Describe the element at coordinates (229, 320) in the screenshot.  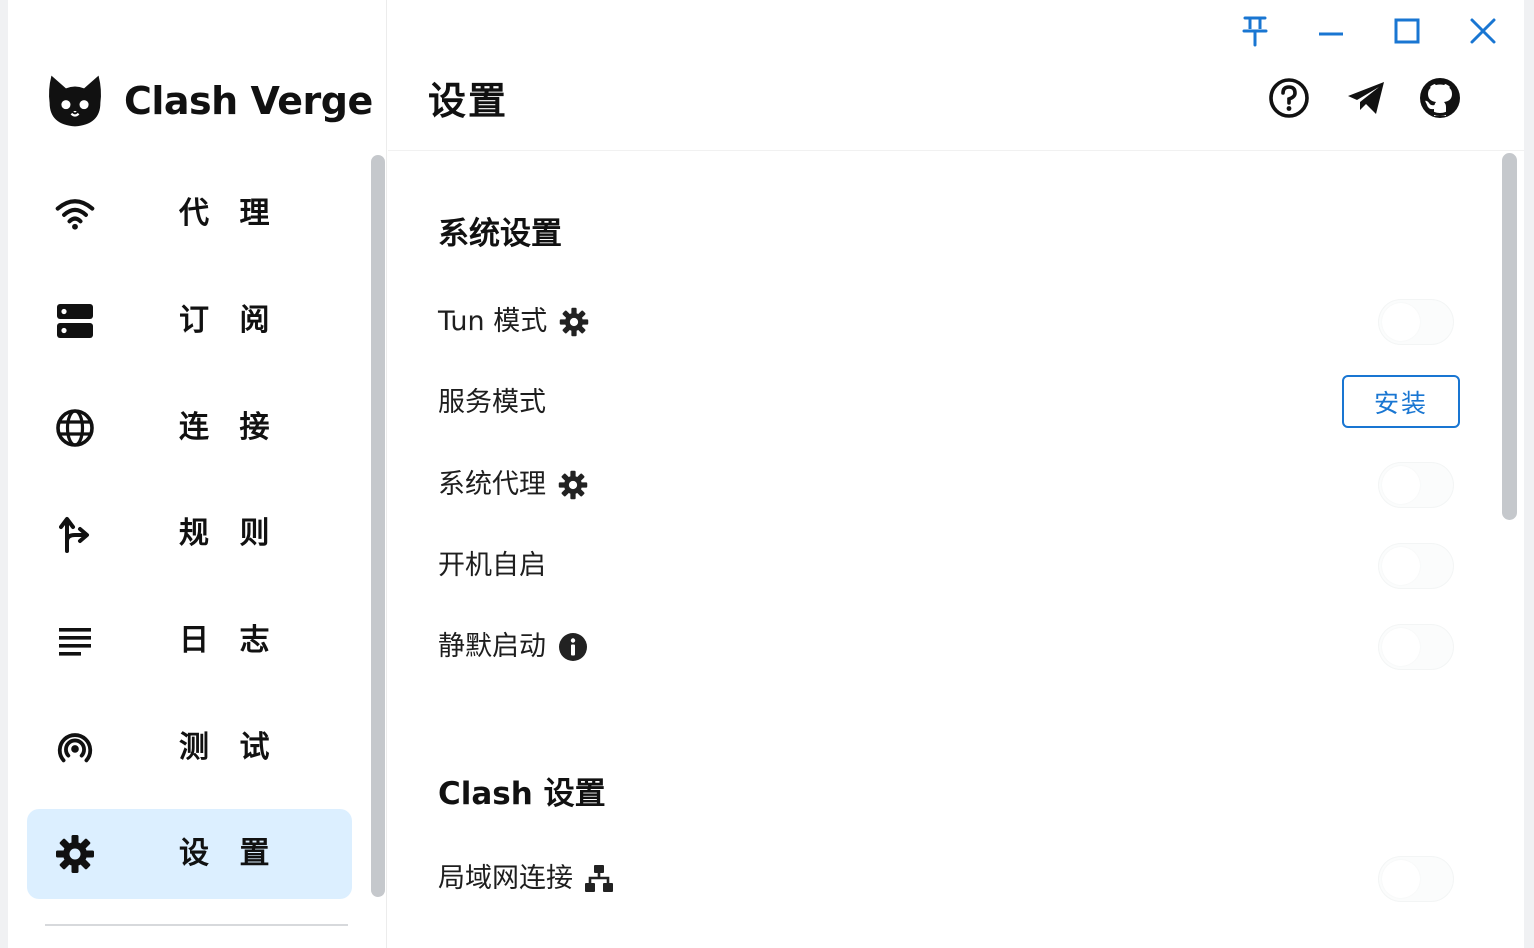
I see `sidebar-item-label: 订 阅` at that location.